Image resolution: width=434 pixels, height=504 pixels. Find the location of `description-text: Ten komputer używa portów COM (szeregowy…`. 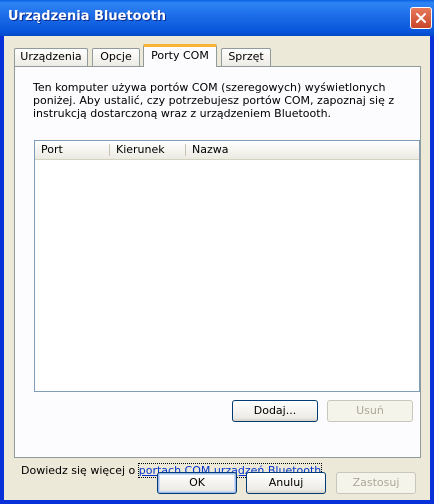

description-text: Ten komputer używa portów COM (szeregowy… is located at coordinates (214, 100).